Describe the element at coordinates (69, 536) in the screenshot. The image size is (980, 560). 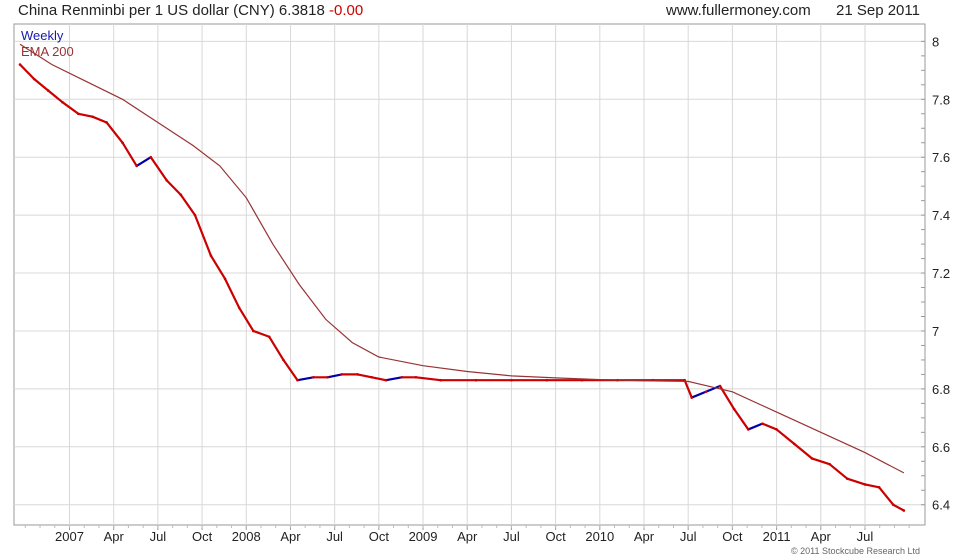
I see `x-tick-label: 2007` at that location.